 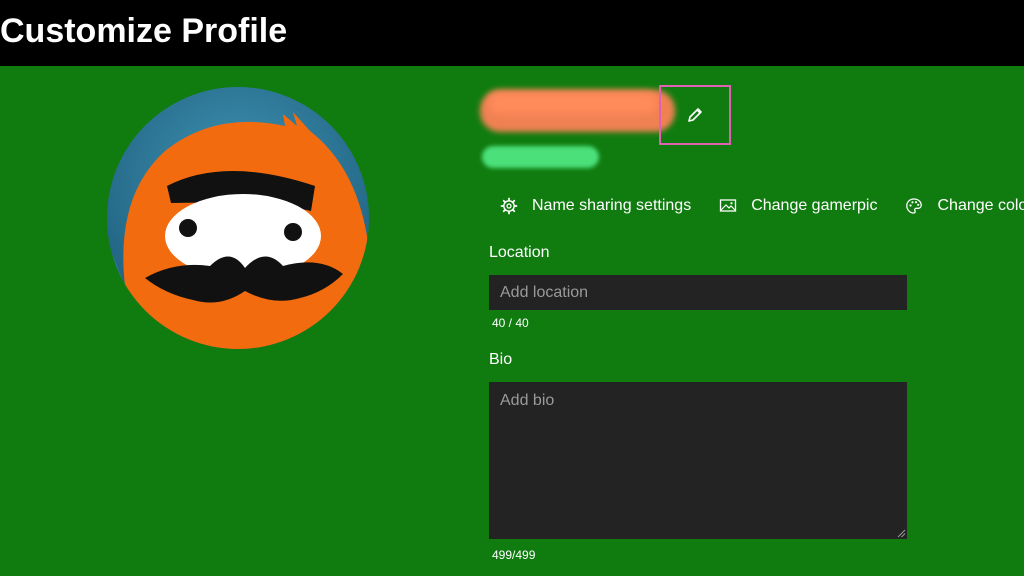 I want to click on edit-name-button, so click(x=695, y=115).